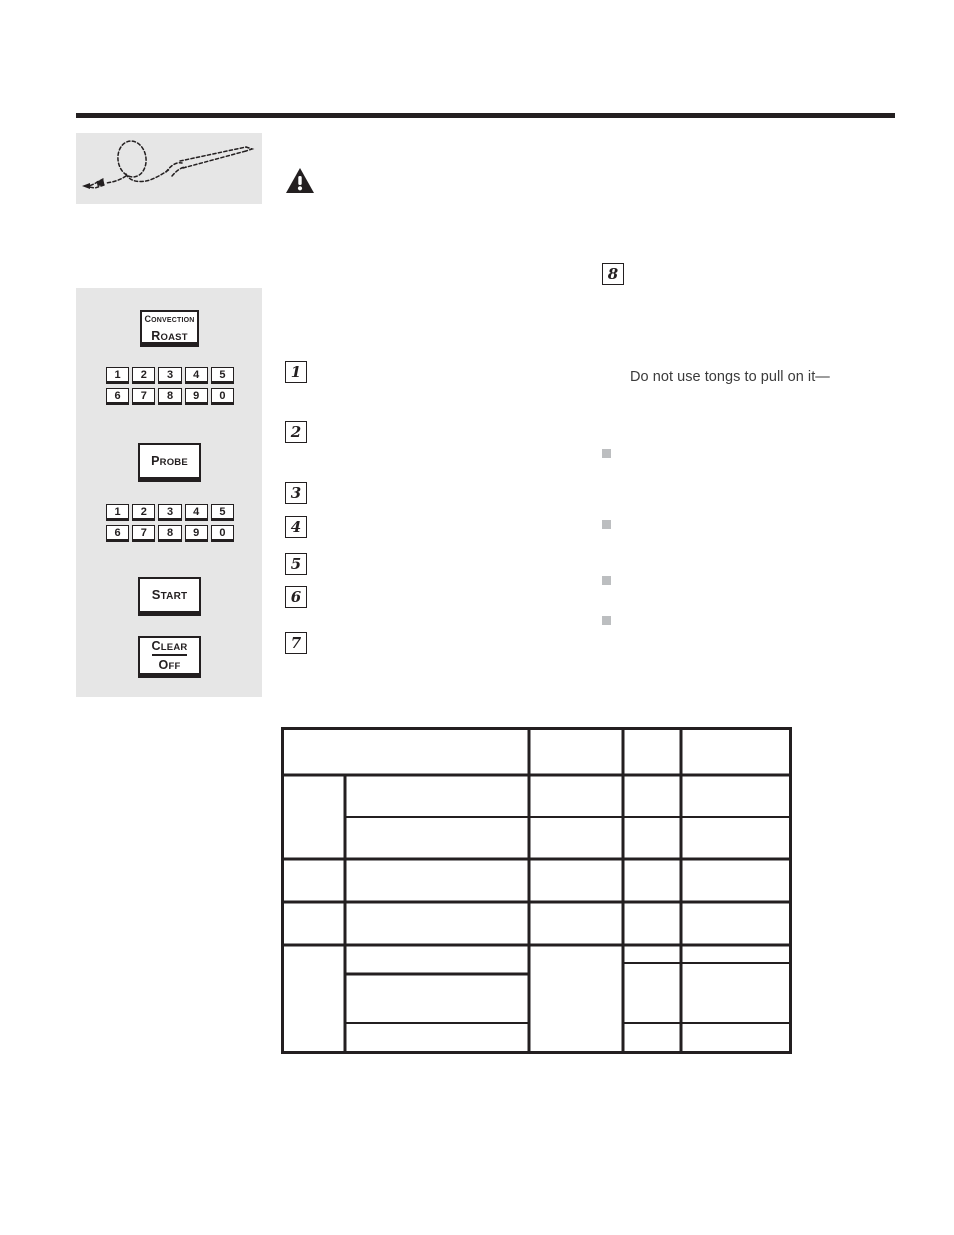 This screenshot has height=1235, width=954. What do you see at coordinates (296, 493) in the screenshot?
I see `step-marker-3: 3` at bounding box center [296, 493].